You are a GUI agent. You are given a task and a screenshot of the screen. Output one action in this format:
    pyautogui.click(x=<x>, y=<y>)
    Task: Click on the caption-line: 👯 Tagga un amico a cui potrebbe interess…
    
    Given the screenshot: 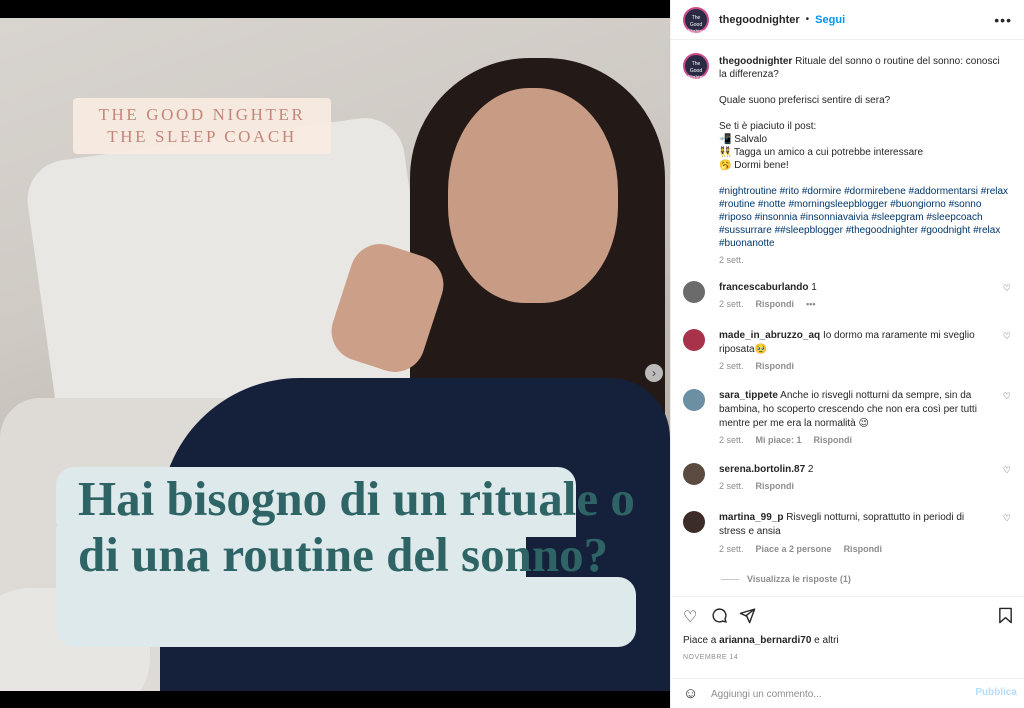 What is the action you would take?
    pyautogui.click(x=821, y=152)
    